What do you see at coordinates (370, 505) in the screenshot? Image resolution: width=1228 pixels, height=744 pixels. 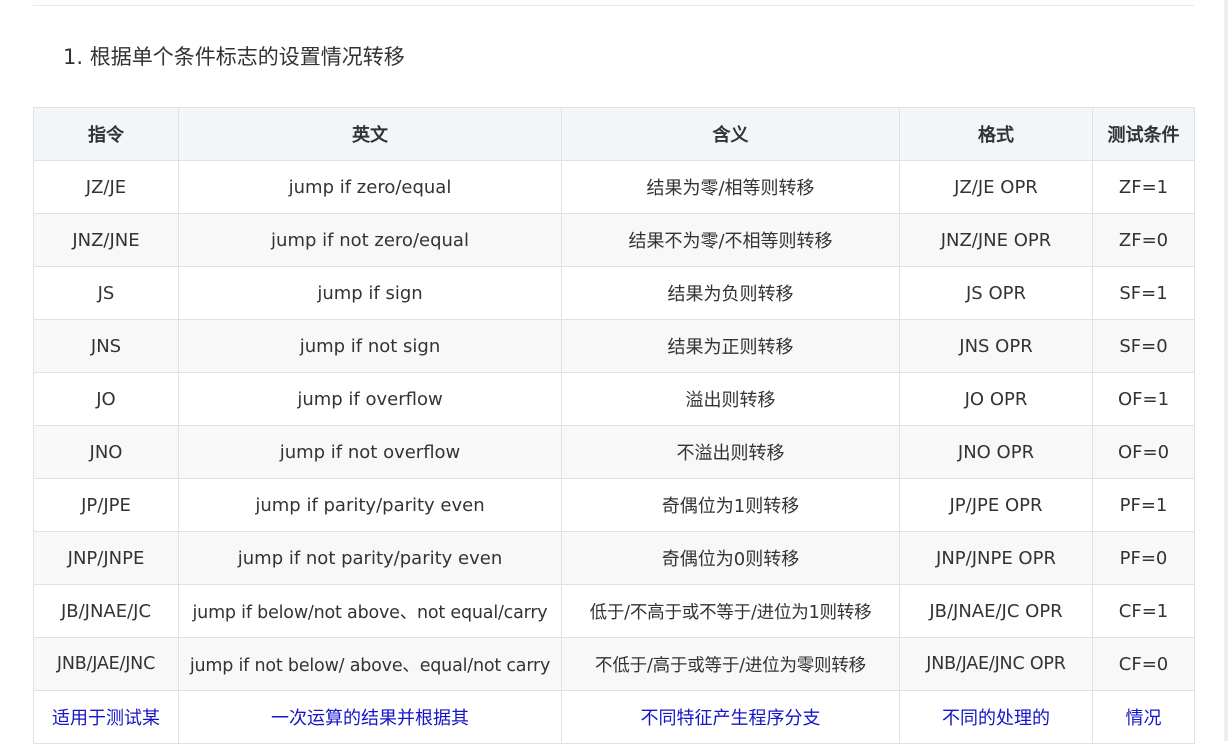 I see `cell-english: jump if parity/parity even` at bounding box center [370, 505].